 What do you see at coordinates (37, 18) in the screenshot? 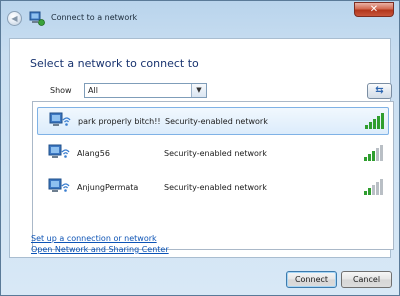
I see `network-icon` at bounding box center [37, 18].